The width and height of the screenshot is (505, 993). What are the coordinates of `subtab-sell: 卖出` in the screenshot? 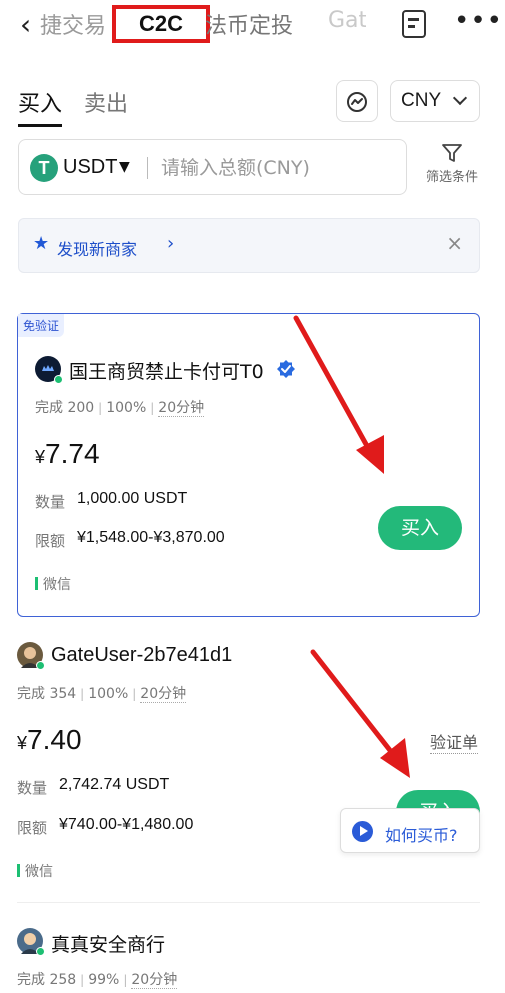 It's located at (106, 102).